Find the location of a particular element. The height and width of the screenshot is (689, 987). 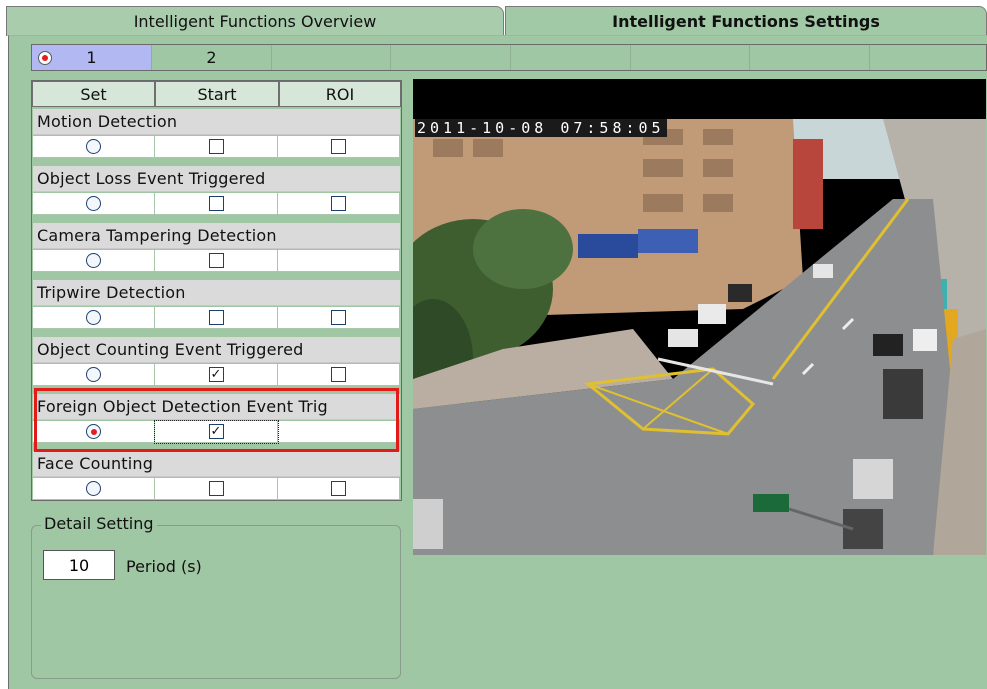

header-roi: ROI is located at coordinates (340, 94).